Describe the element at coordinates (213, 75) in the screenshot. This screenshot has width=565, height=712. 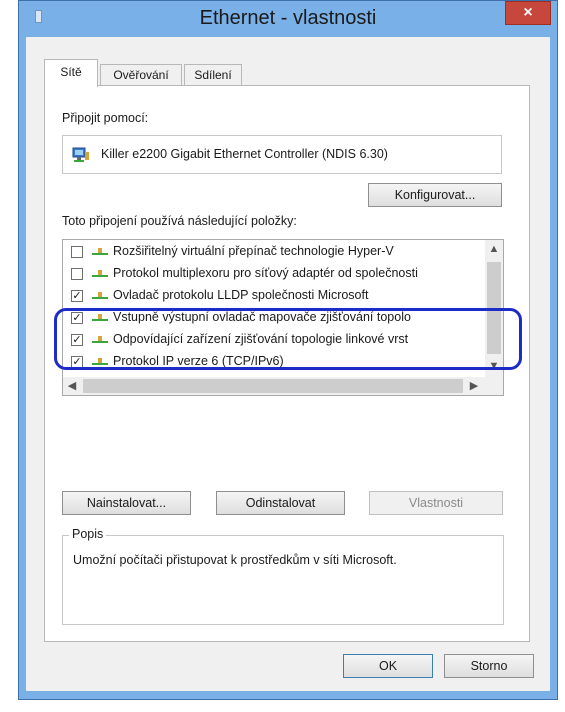
I see `tab-sdileni: Sdílení` at that location.